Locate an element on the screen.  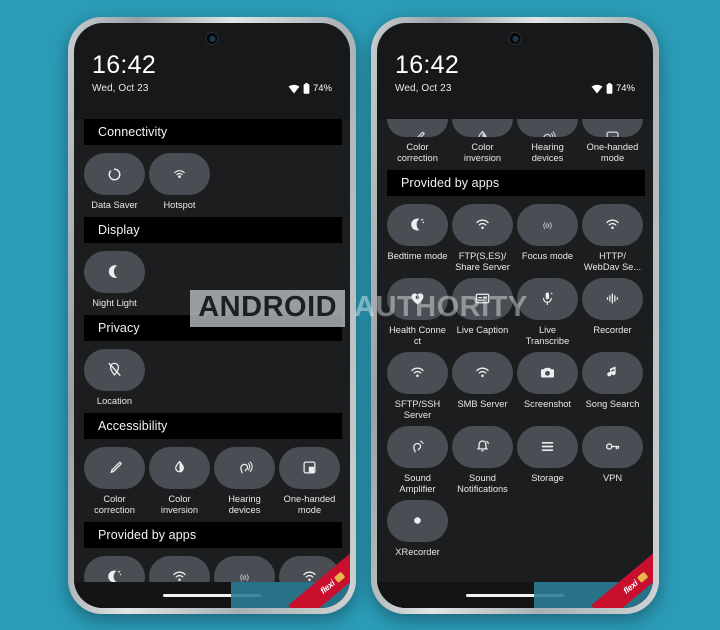
tile-label: Sound Amplifier is located at coordinates (417, 483).